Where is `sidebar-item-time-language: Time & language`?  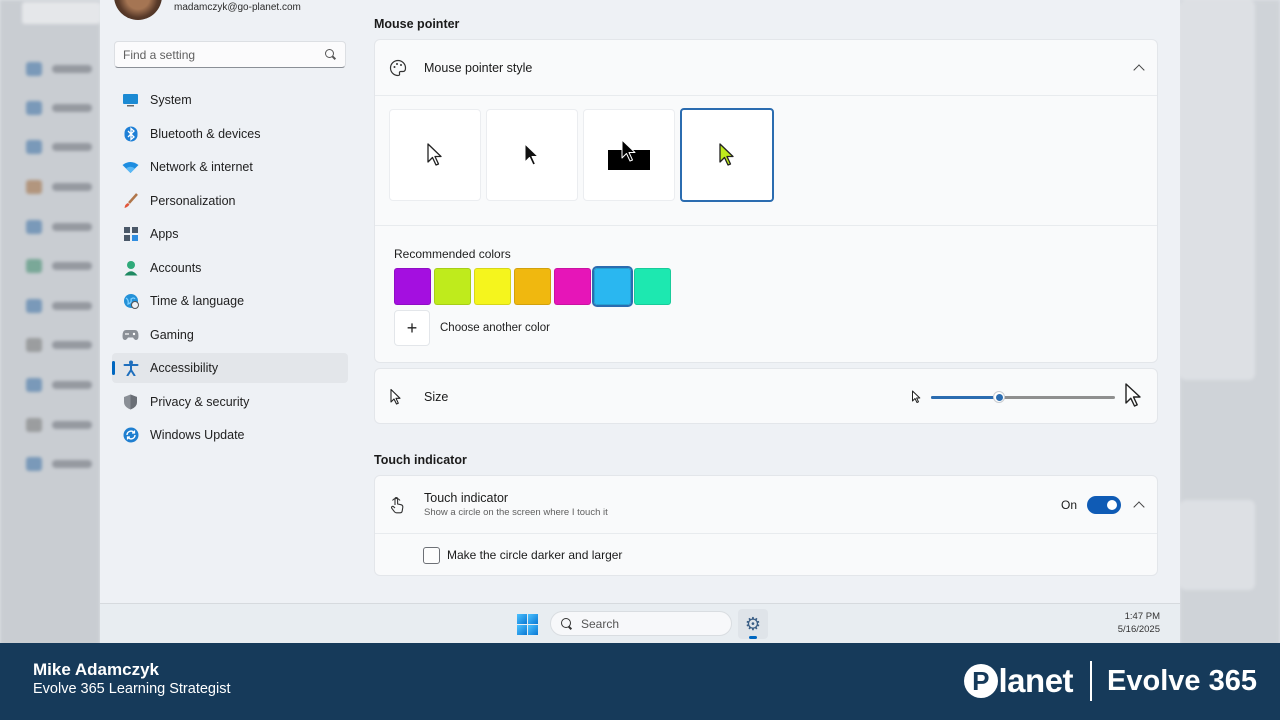
sidebar-item-time-language: Time & language is located at coordinates (230, 301).